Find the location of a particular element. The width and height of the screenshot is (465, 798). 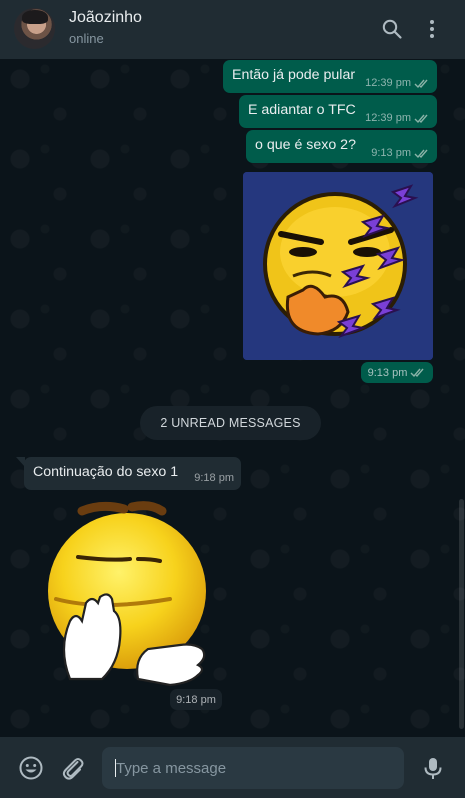

emoji-icon is located at coordinates (31, 768).